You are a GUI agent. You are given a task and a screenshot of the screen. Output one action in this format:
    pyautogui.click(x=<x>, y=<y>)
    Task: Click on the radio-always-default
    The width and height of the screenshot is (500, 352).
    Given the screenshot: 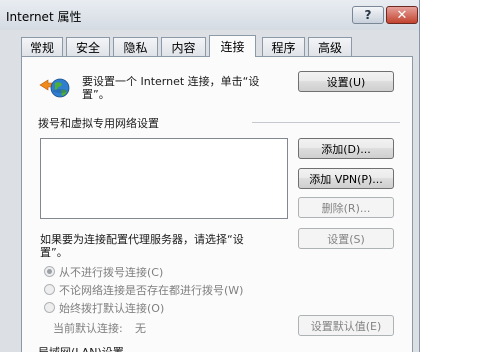 What is the action you would take?
    pyautogui.click(x=49, y=307)
    